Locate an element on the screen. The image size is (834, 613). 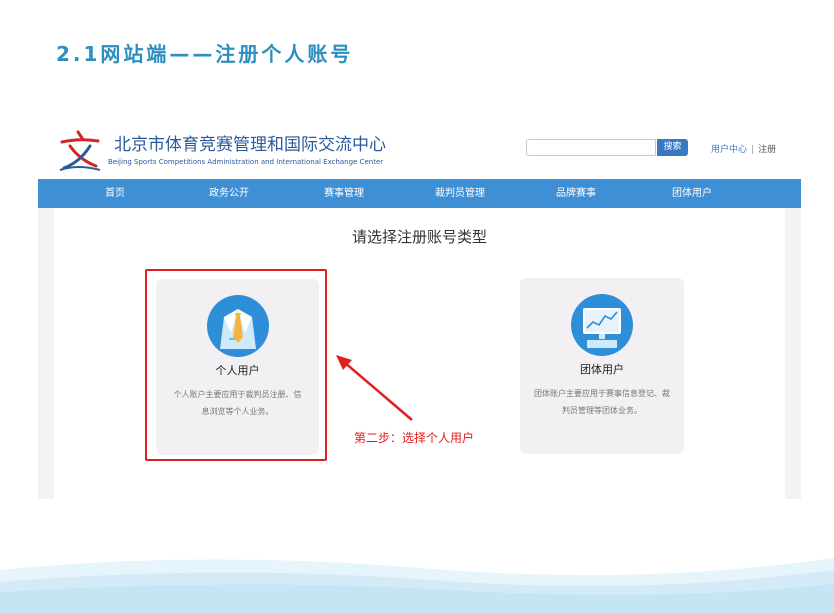
register-link: 注册 is located at coordinates (767, 150).